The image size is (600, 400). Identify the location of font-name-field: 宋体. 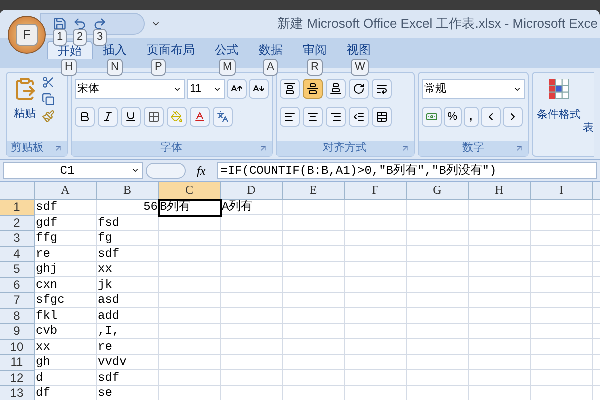
(130, 89).